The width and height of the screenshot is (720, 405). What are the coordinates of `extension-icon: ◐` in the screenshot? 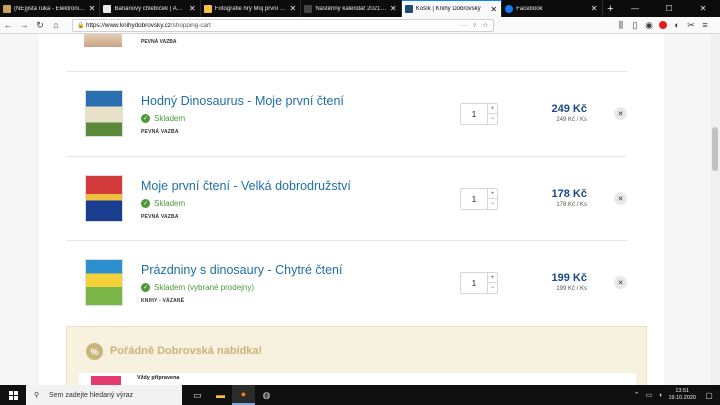 It's located at (677, 25).